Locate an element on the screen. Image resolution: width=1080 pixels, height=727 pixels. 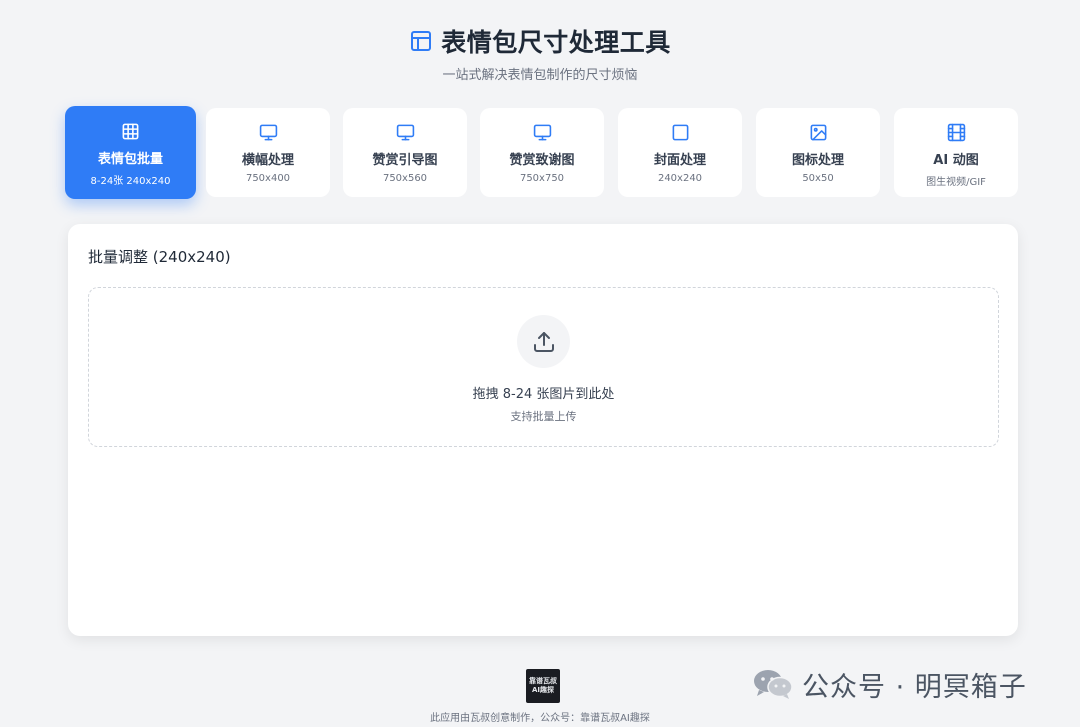
footer-credit: 此应用由瓦叔创意制作，公众号：靠谱瓦叔AI趣探 is located at coordinates (540, 718).